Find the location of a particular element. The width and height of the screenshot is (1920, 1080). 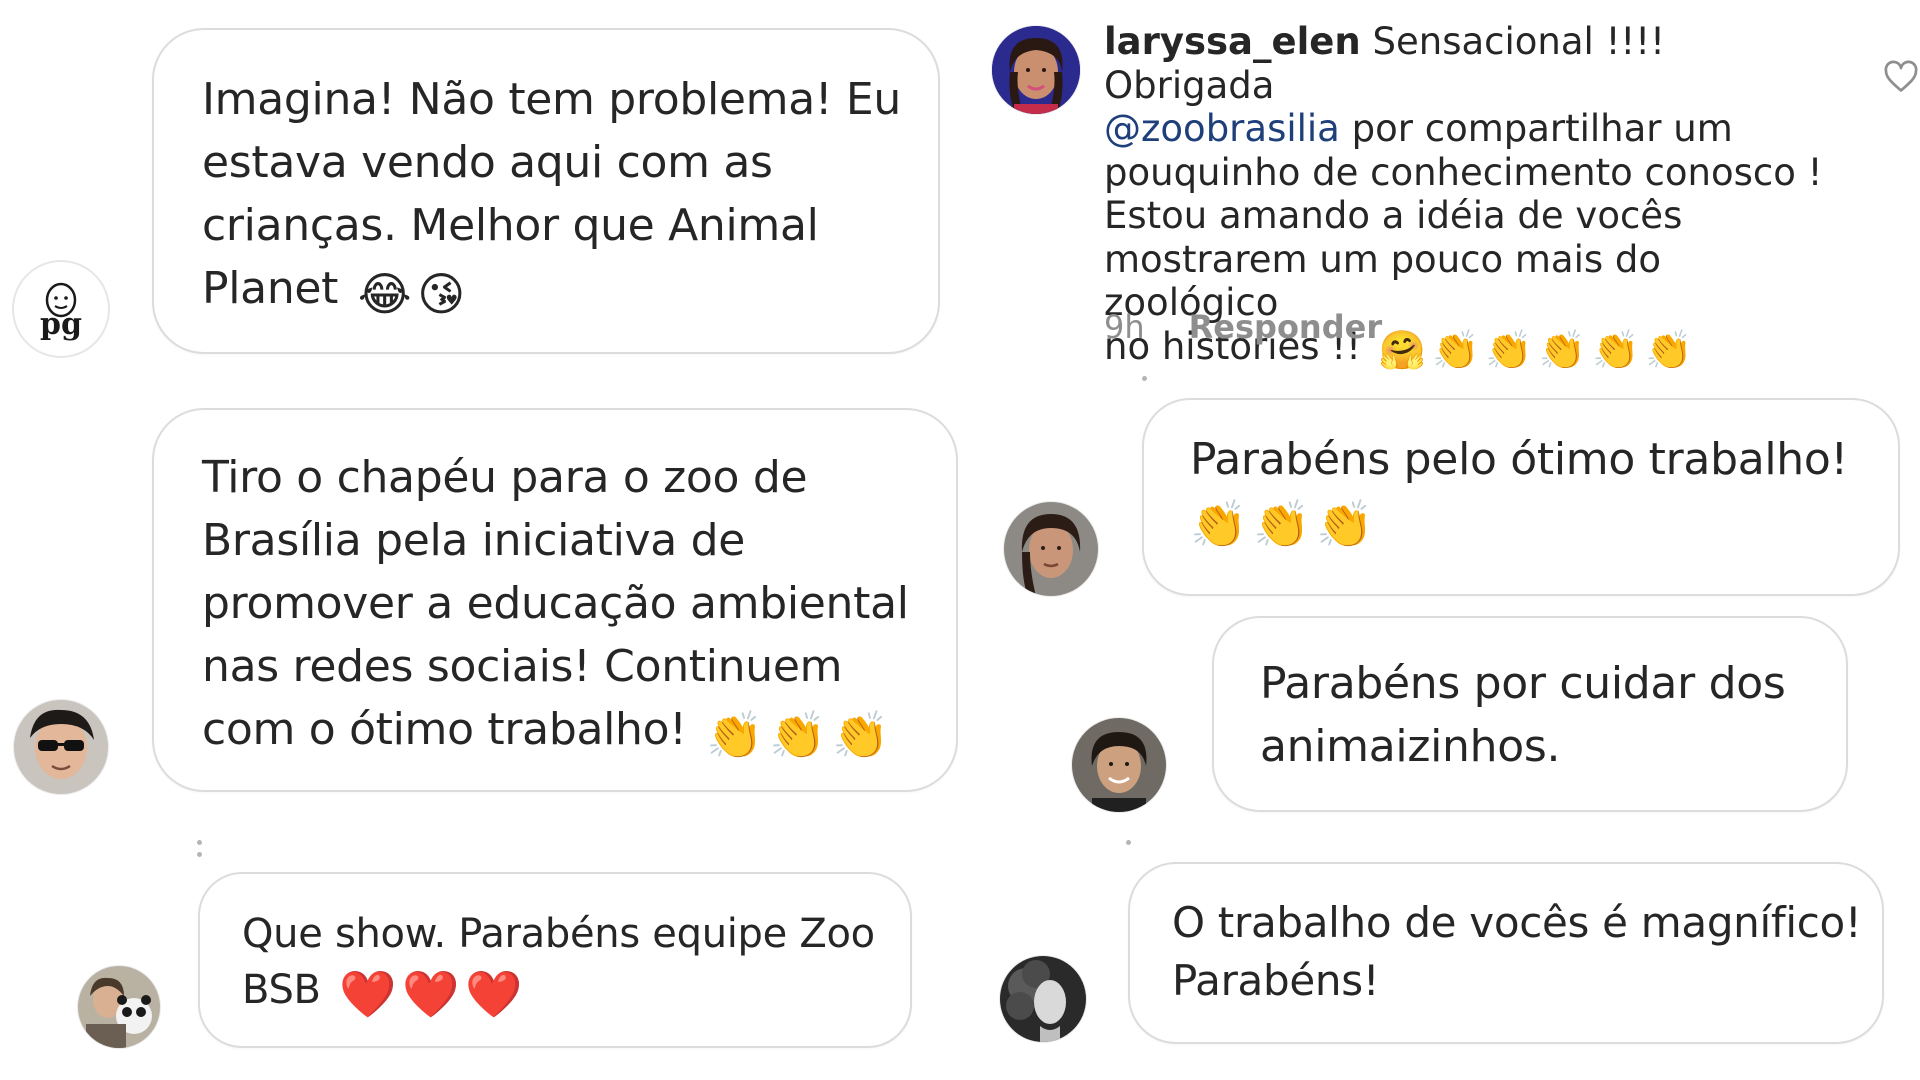

curly-hair-portrait-avatar-icon is located at coordinates (1043, 999).